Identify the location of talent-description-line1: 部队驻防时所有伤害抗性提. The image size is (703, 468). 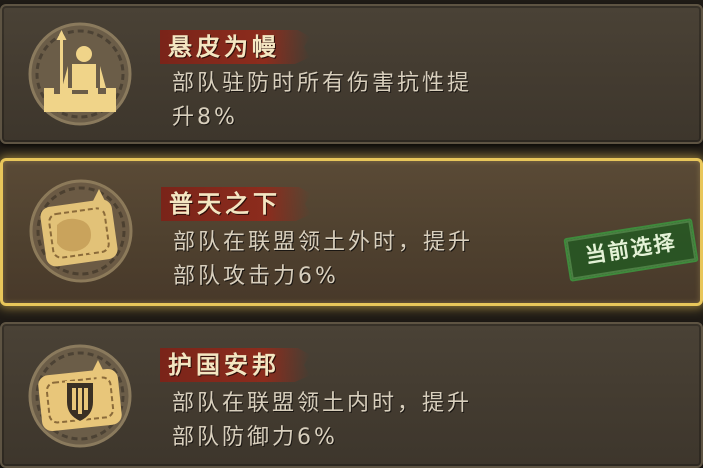
(322, 83).